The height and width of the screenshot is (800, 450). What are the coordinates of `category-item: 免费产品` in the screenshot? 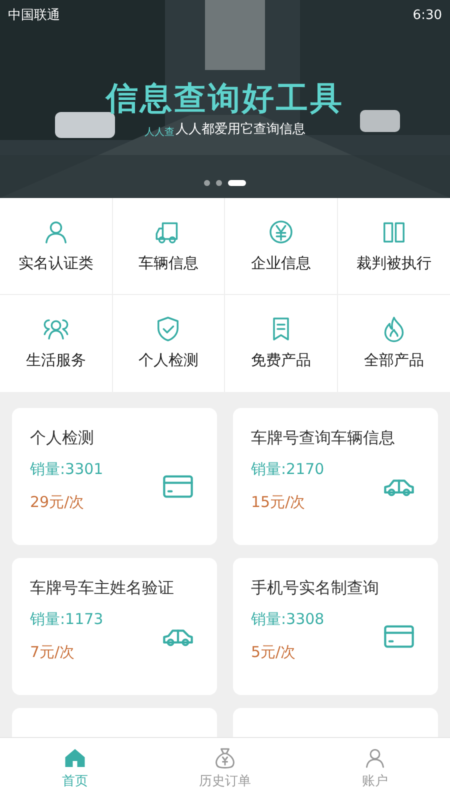 It's located at (281, 343).